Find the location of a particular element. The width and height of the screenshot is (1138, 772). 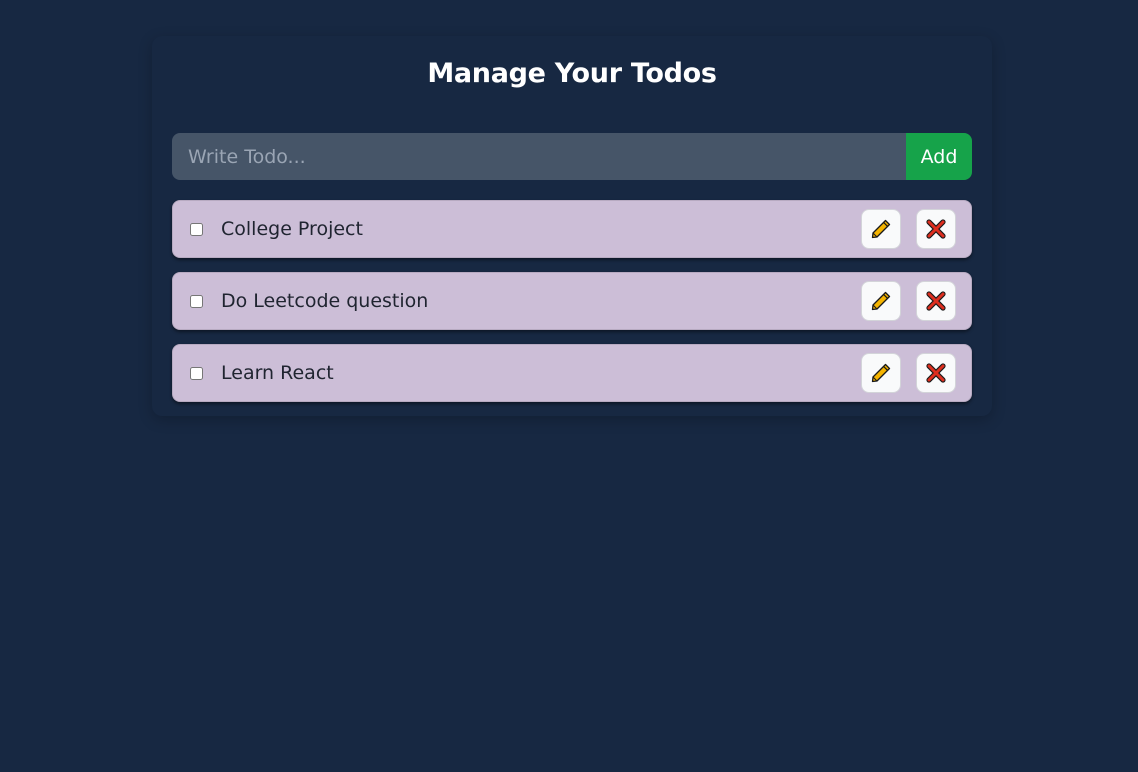

todo-item: Learn React is located at coordinates (572, 373).